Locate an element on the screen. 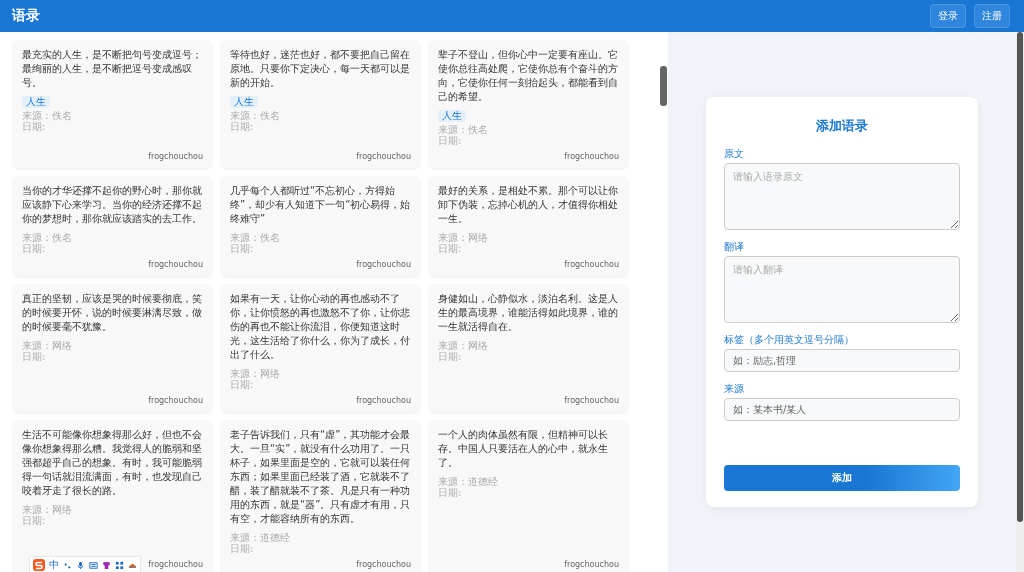 Image resolution: width=1024 pixels, height=572 pixels. microphone-icon is located at coordinates (80, 565).